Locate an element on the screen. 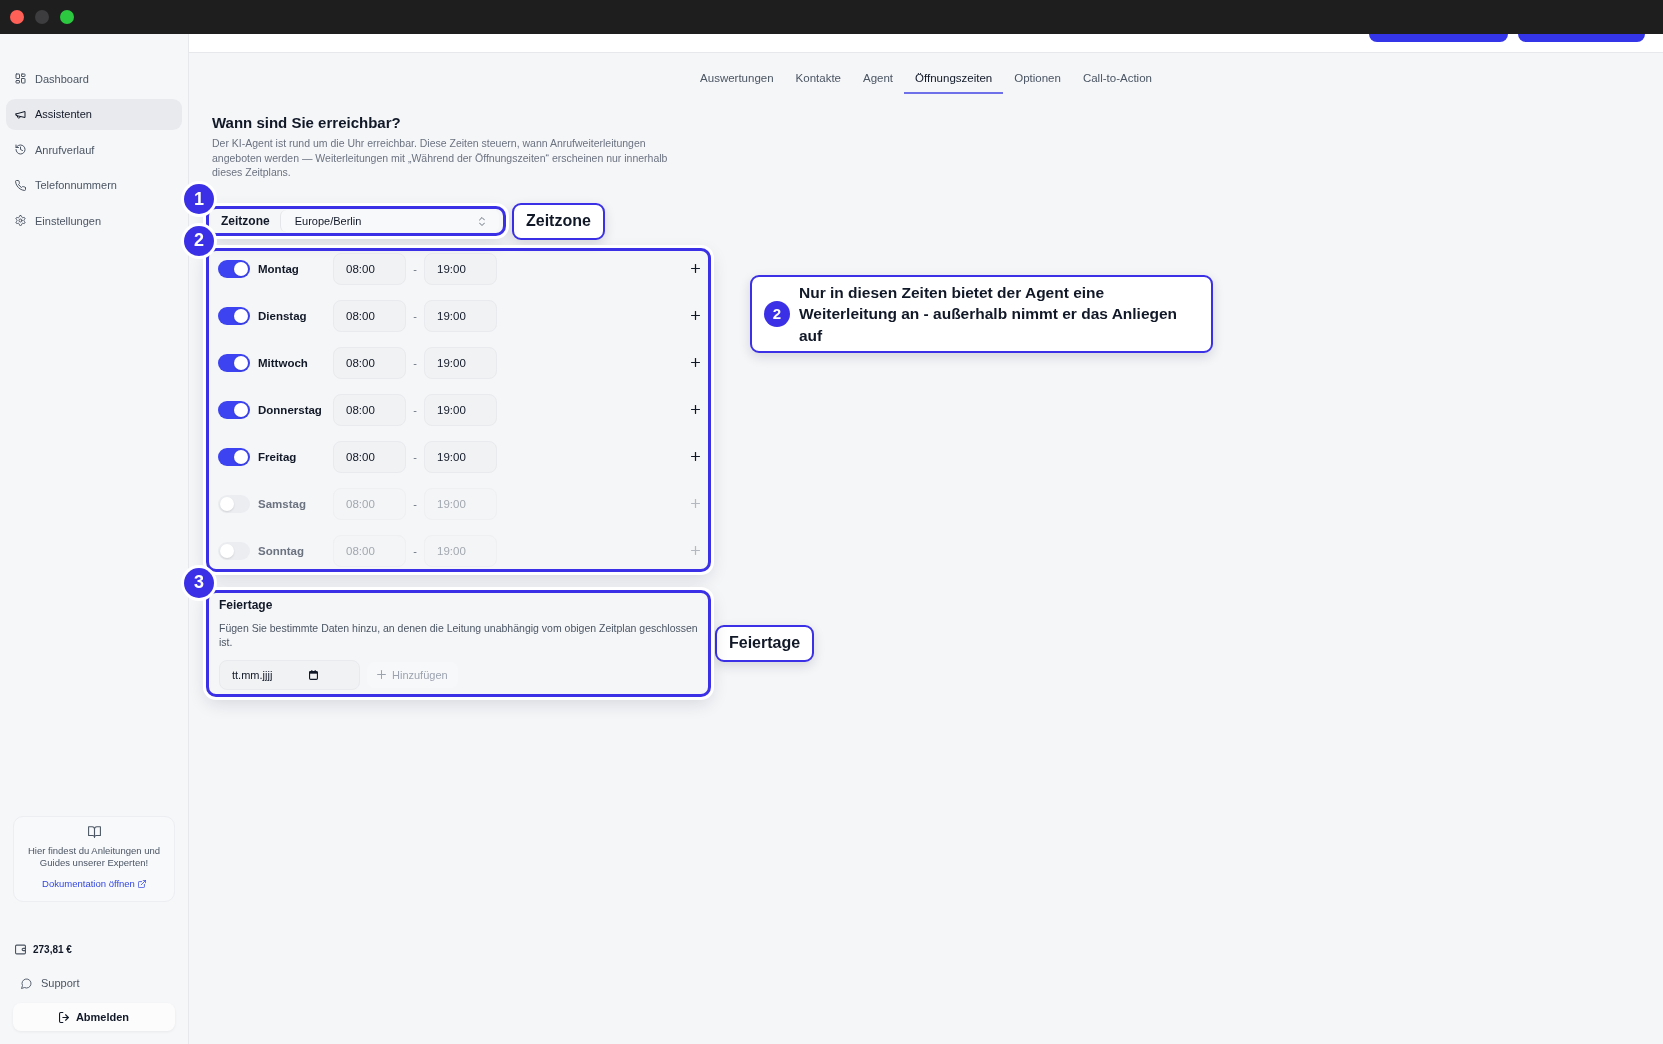 The image size is (1663, 1044). wallet-icon is located at coordinates (20, 949).